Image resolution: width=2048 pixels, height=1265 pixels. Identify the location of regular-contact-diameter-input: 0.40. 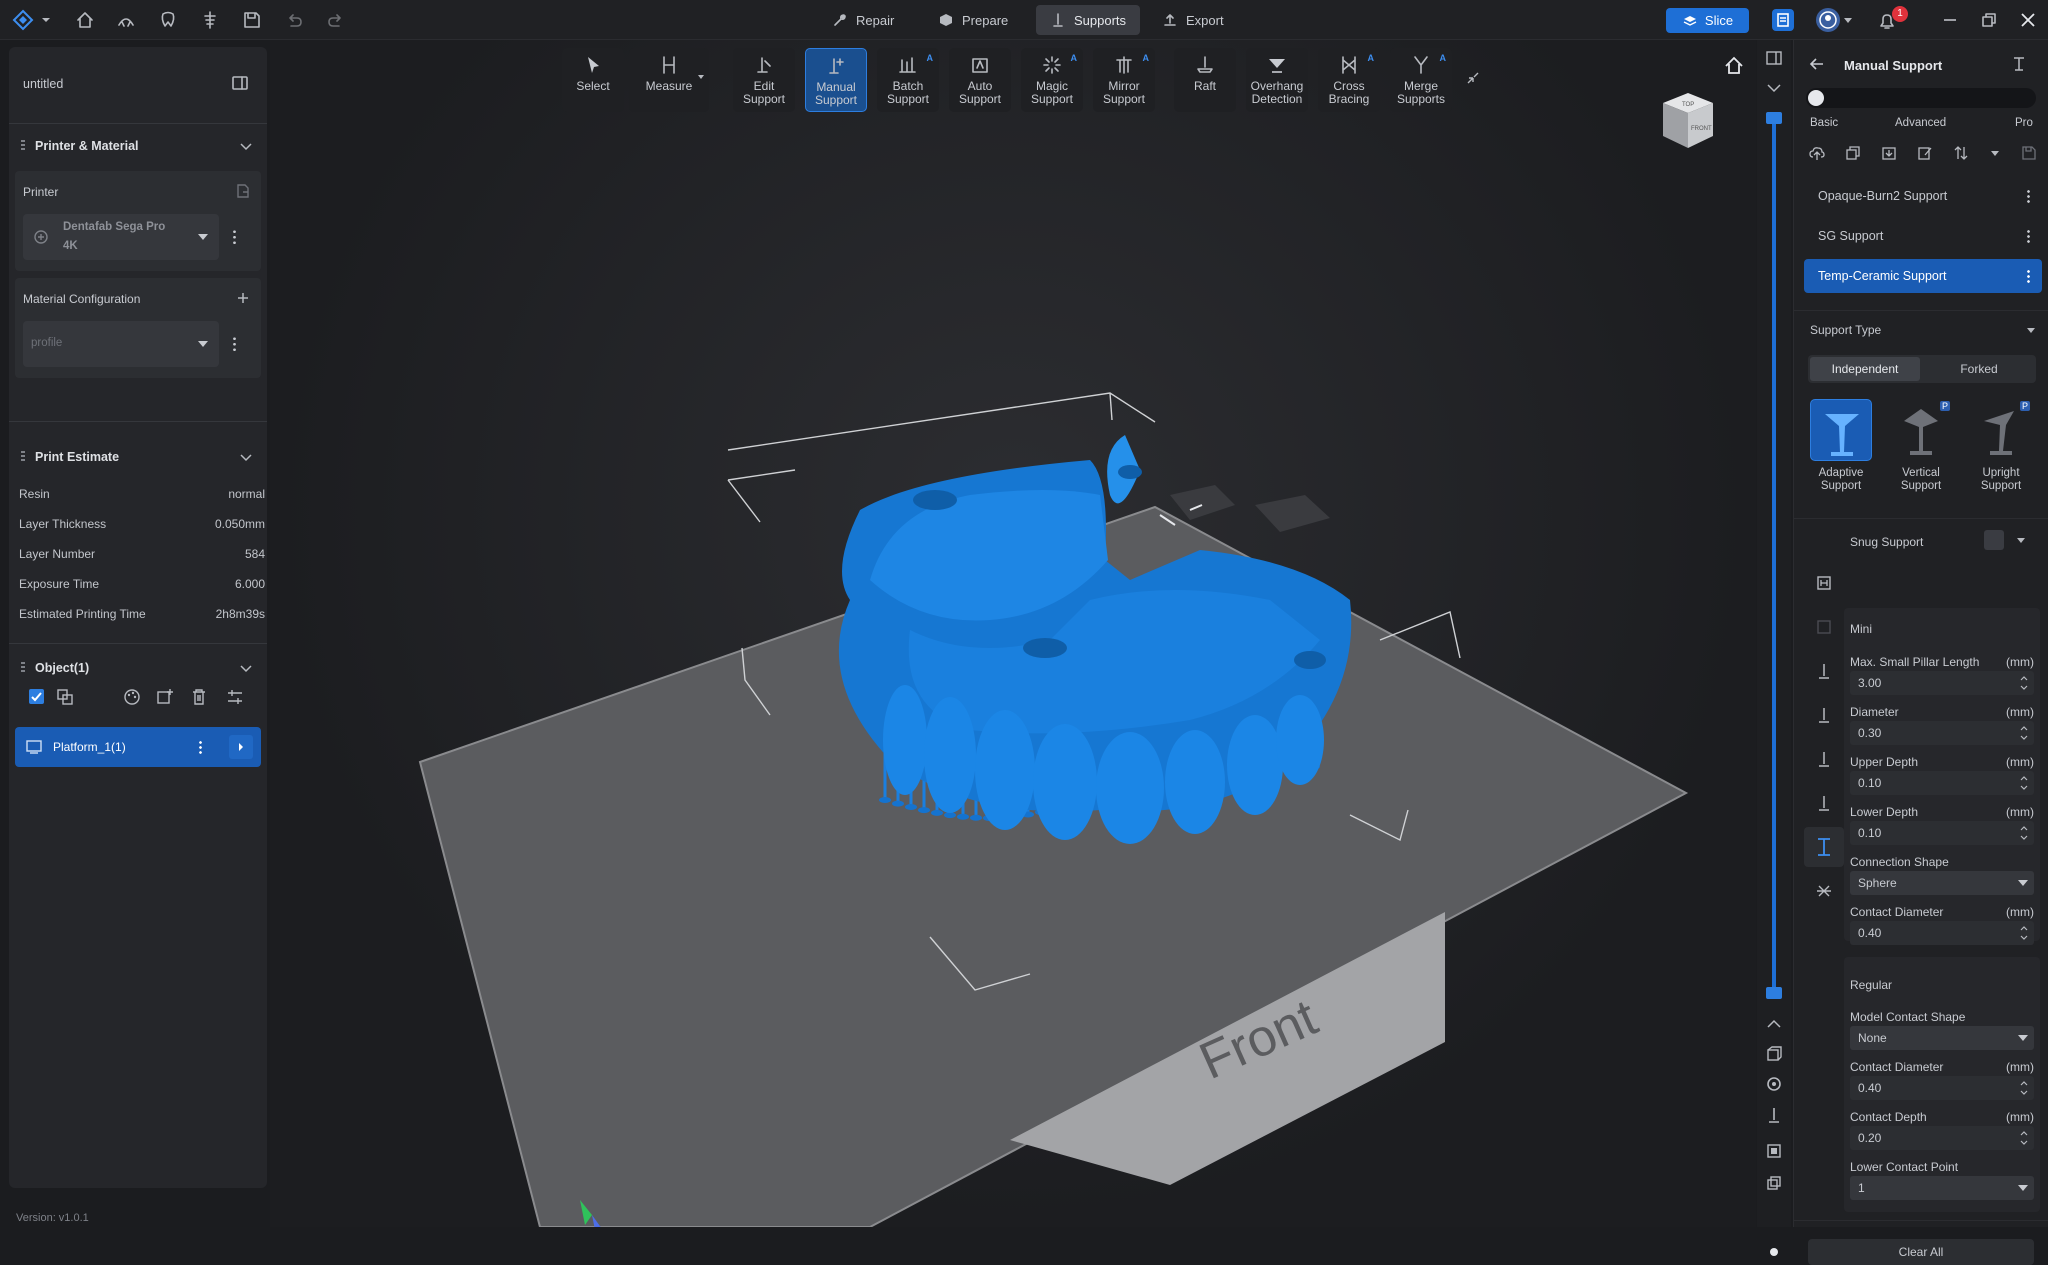
(1942, 1088).